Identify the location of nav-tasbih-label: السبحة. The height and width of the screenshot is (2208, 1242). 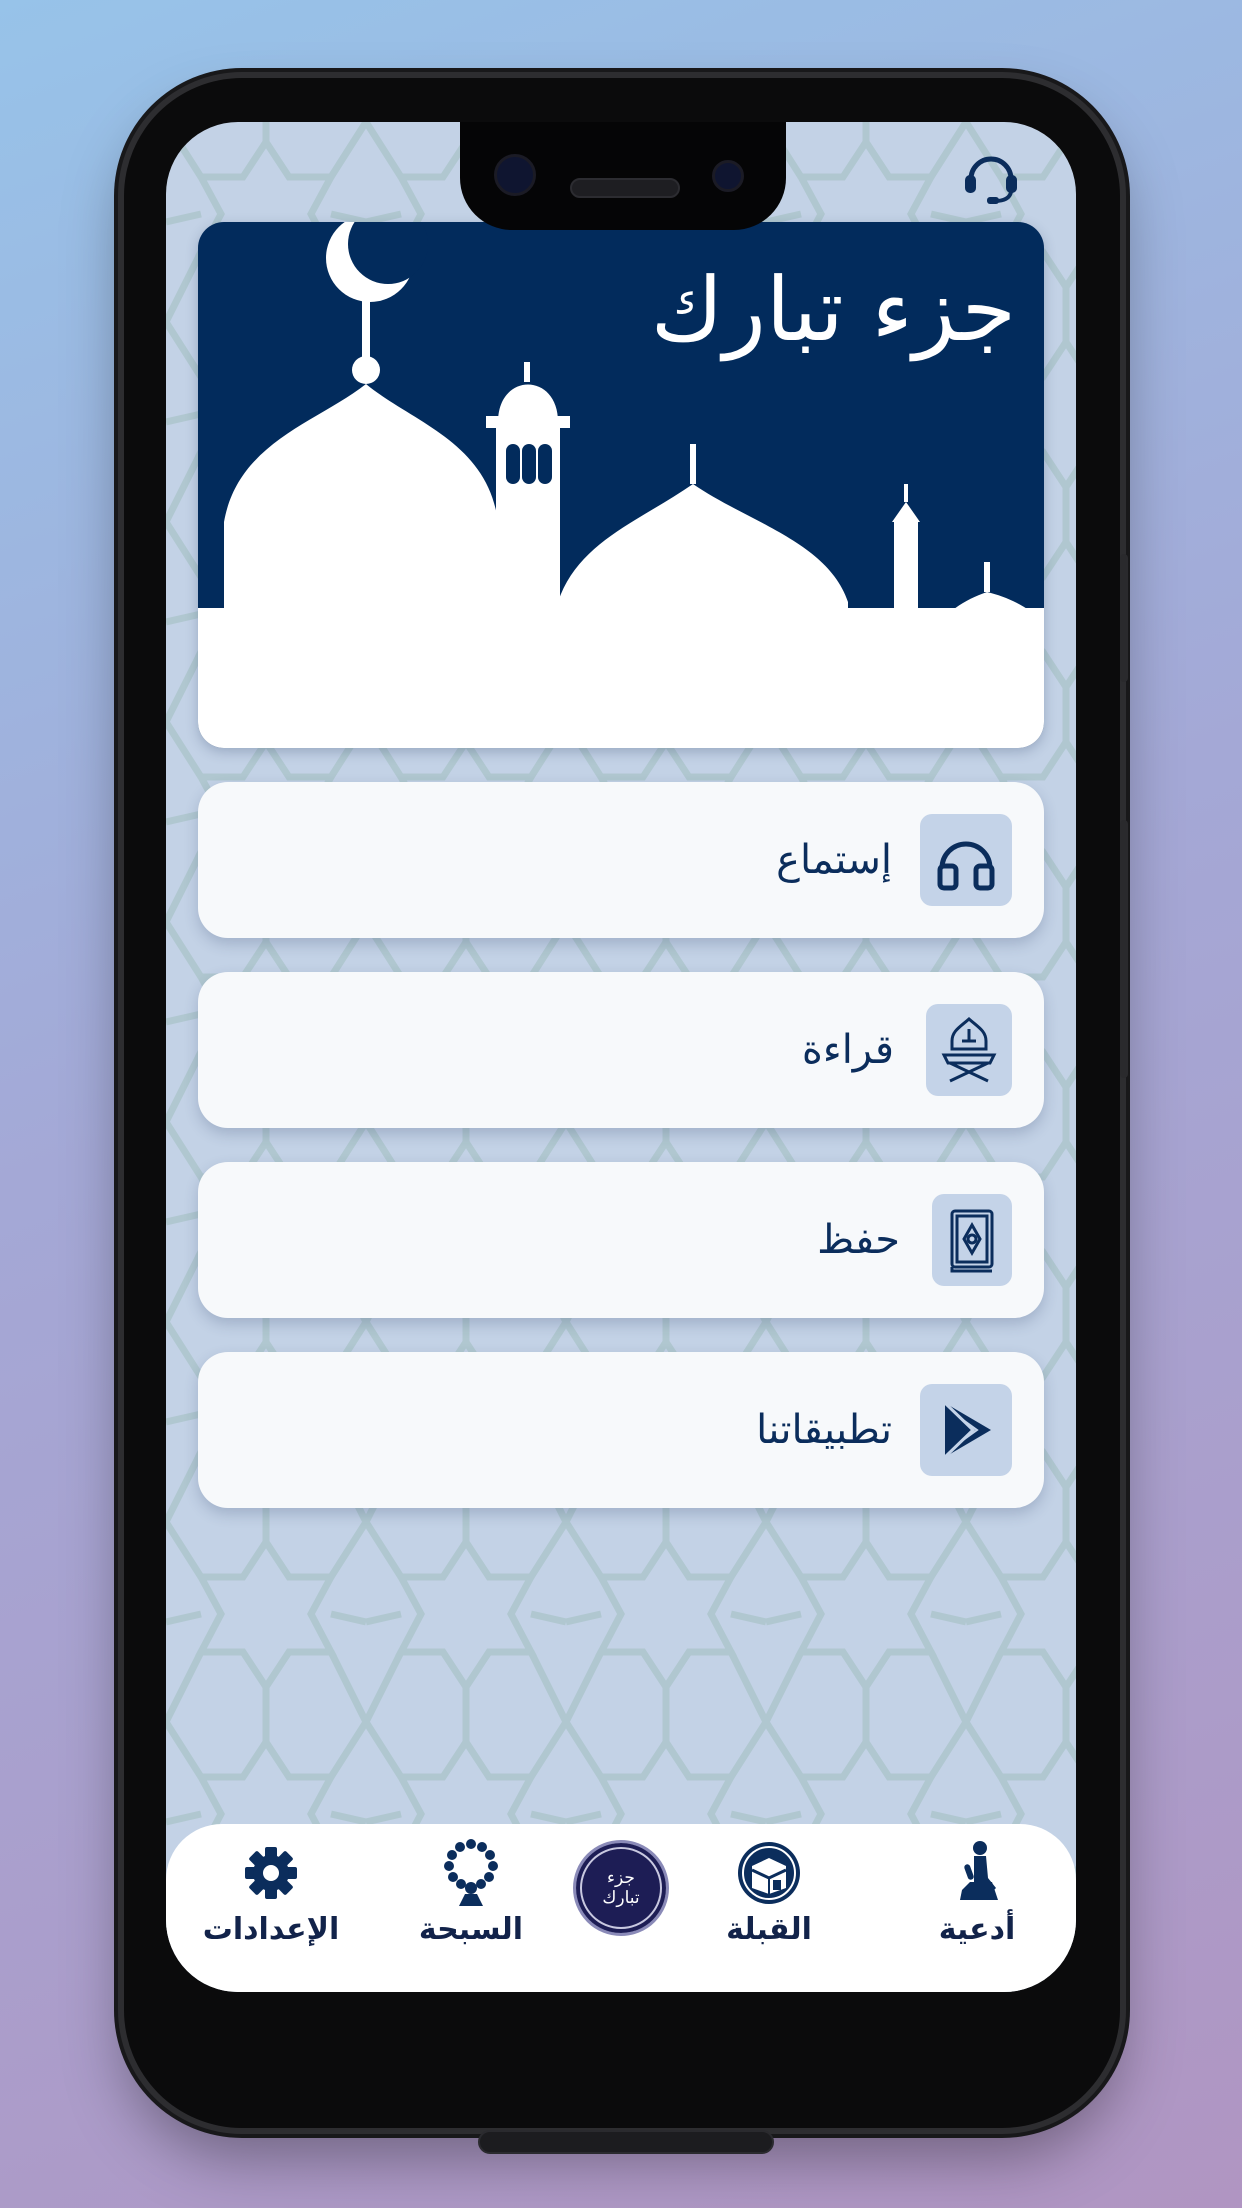
(471, 1929).